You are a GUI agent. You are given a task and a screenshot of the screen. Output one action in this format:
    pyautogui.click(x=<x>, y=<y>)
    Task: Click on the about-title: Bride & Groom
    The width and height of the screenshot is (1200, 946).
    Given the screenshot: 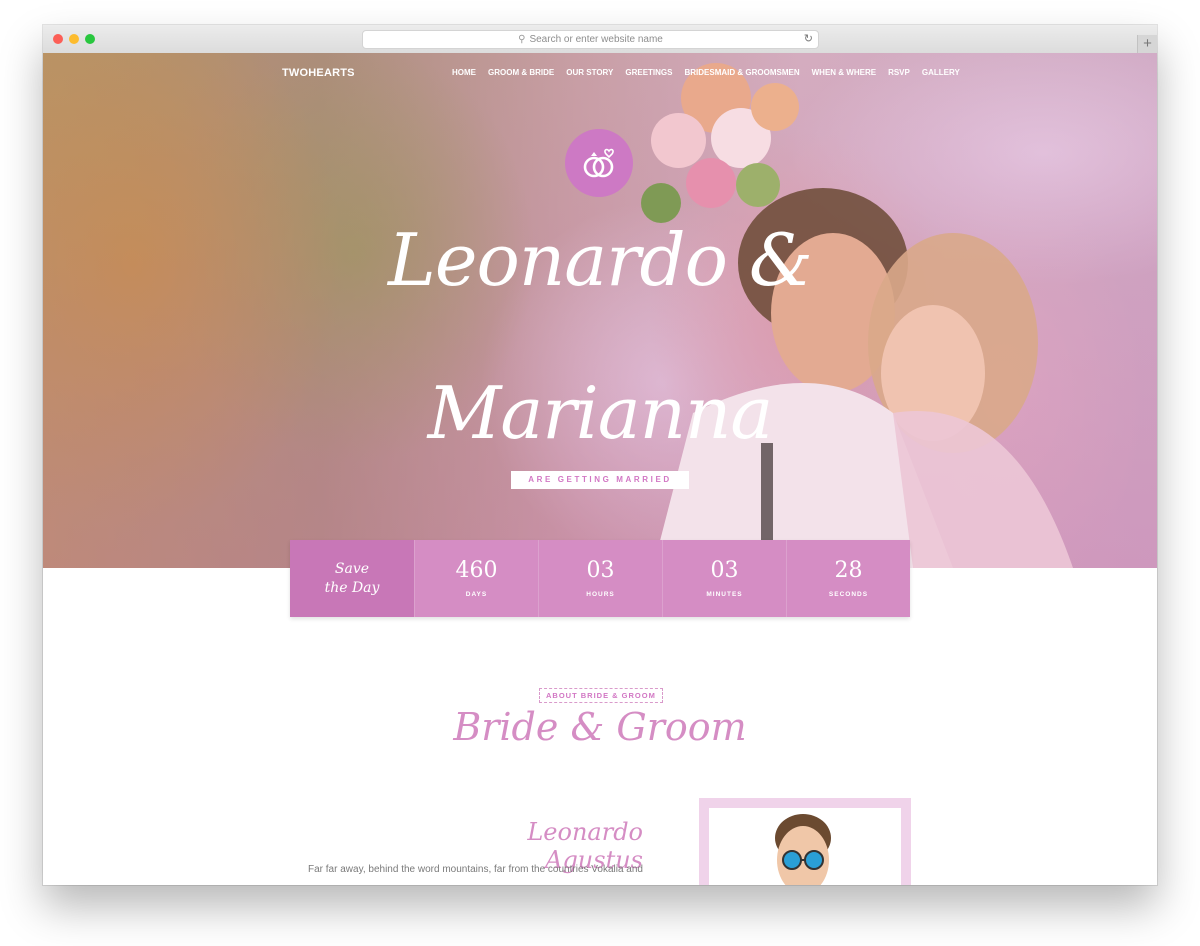 What is the action you would take?
    pyautogui.click(x=600, y=727)
    